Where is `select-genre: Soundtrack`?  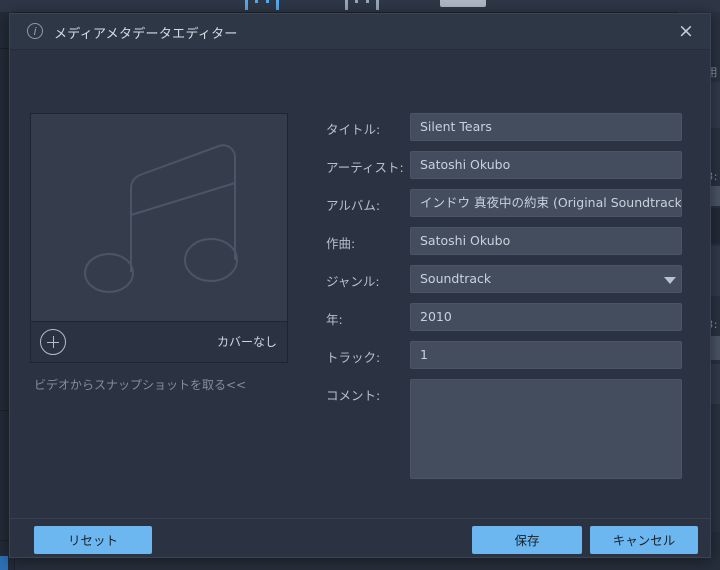 select-genre: Soundtrack is located at coordinates (546, 279).